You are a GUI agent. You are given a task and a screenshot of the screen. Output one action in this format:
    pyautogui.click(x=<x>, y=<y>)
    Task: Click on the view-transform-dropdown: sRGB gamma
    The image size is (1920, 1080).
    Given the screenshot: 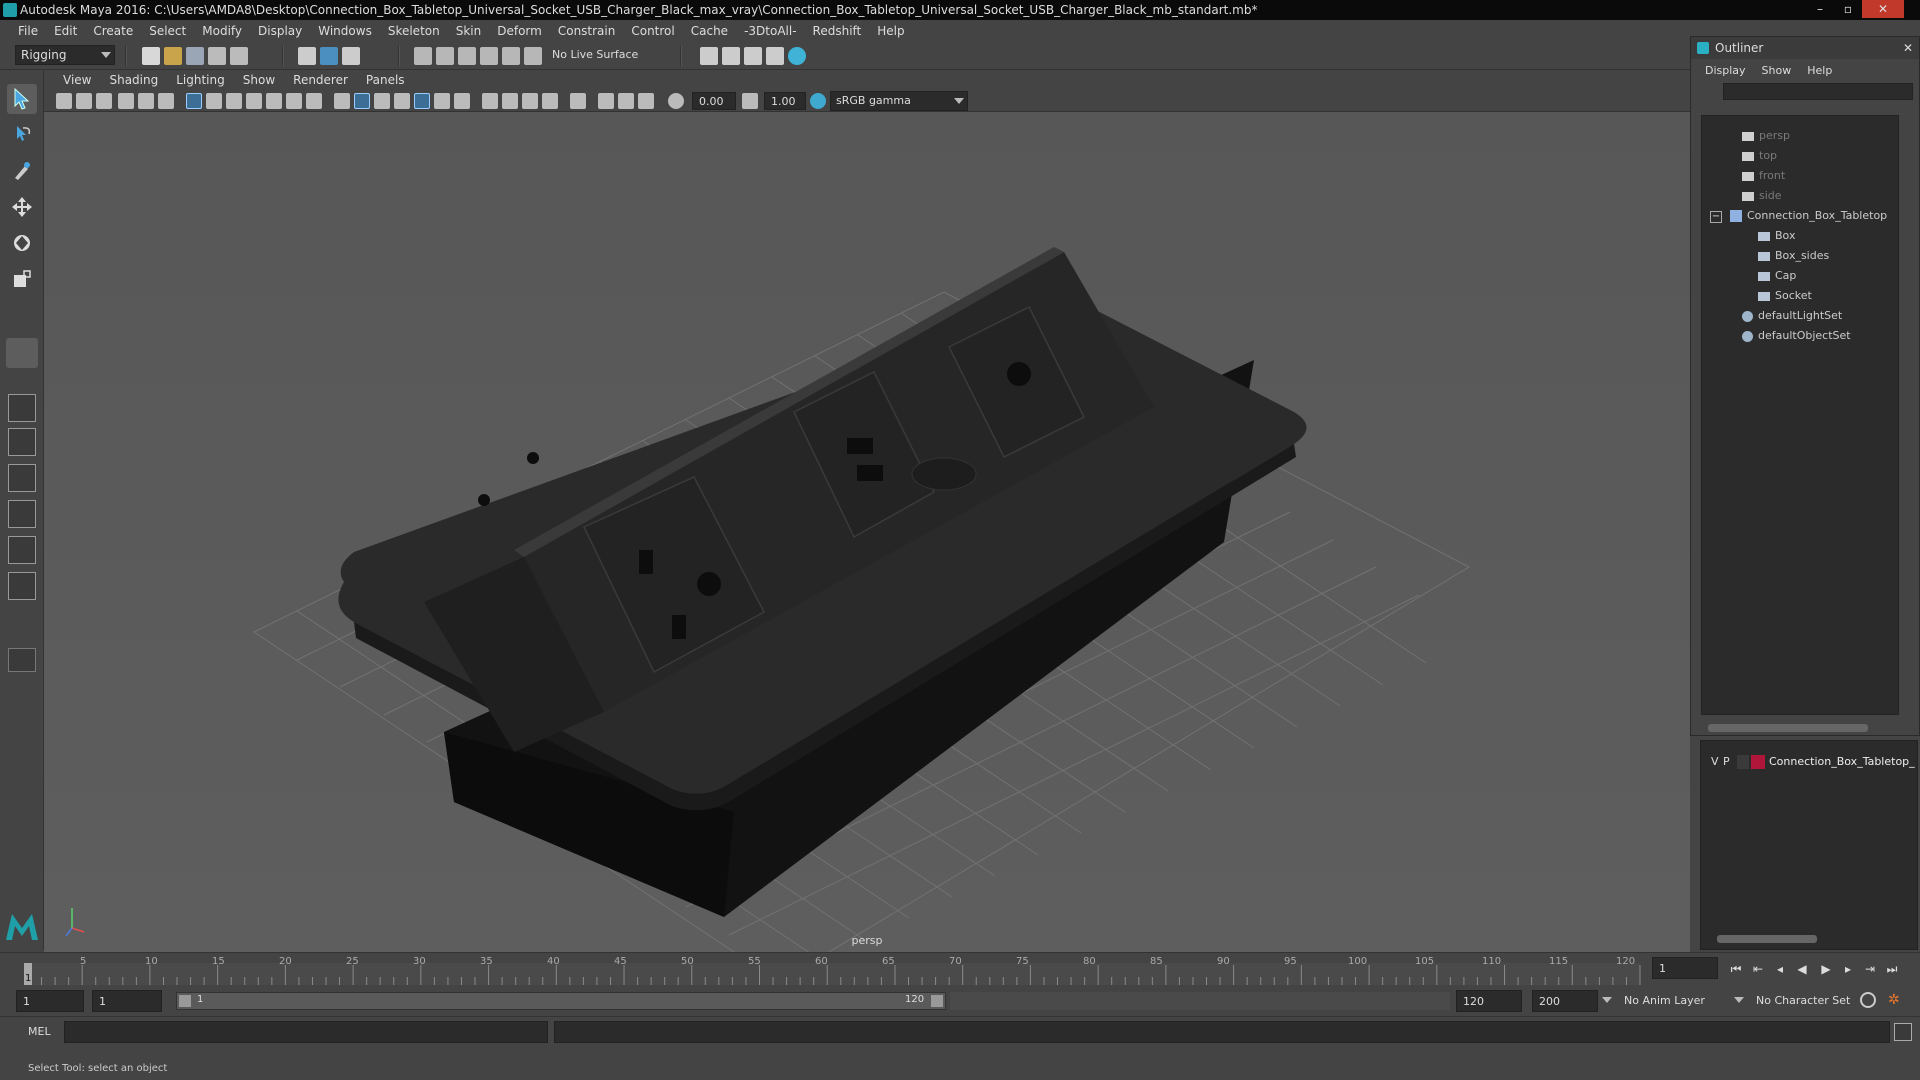 What is the action you would take?
    pyautogui.click(x=899, y=101)
    